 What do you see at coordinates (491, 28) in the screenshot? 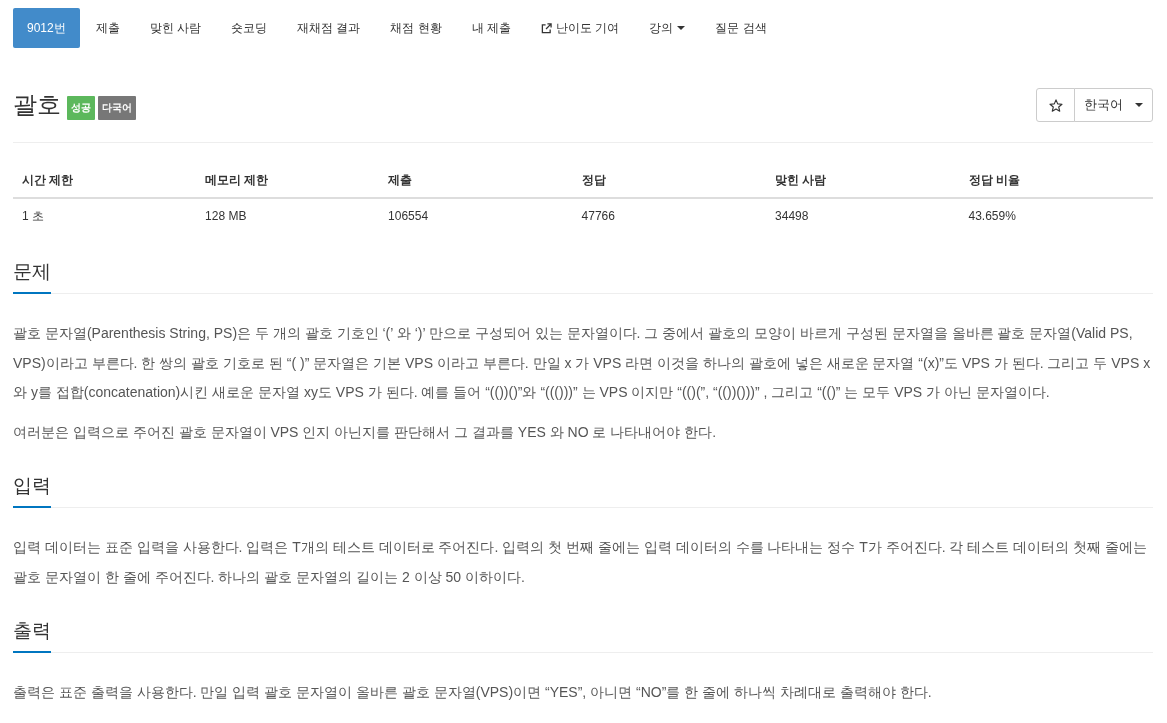
I see `nav-tab: 내 제출` at bounding box center [491, 28].